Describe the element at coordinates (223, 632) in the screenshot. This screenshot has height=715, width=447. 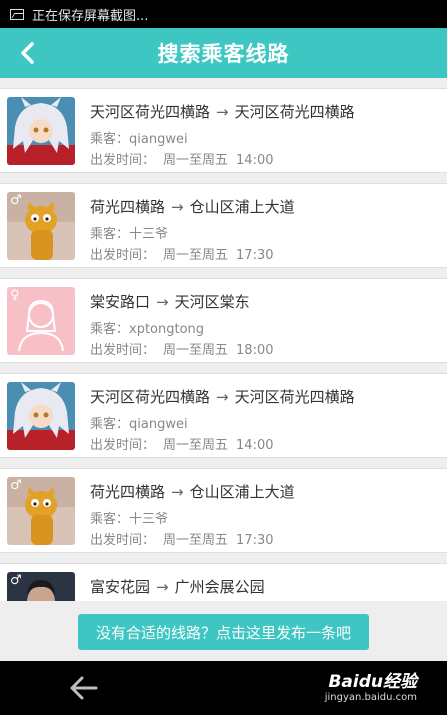
I see `publish-route-button: 没有合适的线路？点击这里发布一条吧` at that location.